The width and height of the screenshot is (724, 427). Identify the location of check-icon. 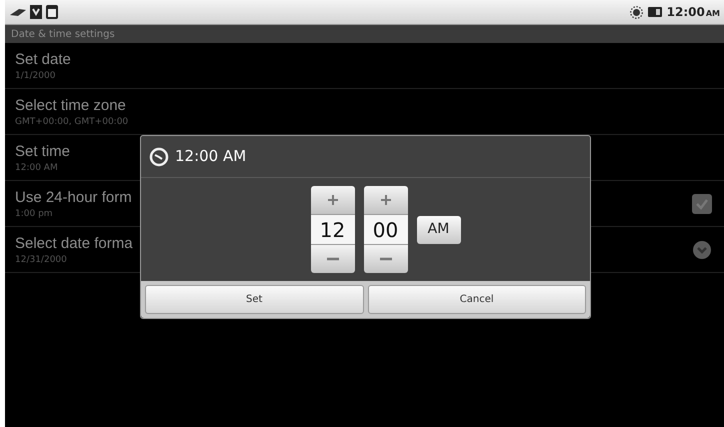
(702, 203).